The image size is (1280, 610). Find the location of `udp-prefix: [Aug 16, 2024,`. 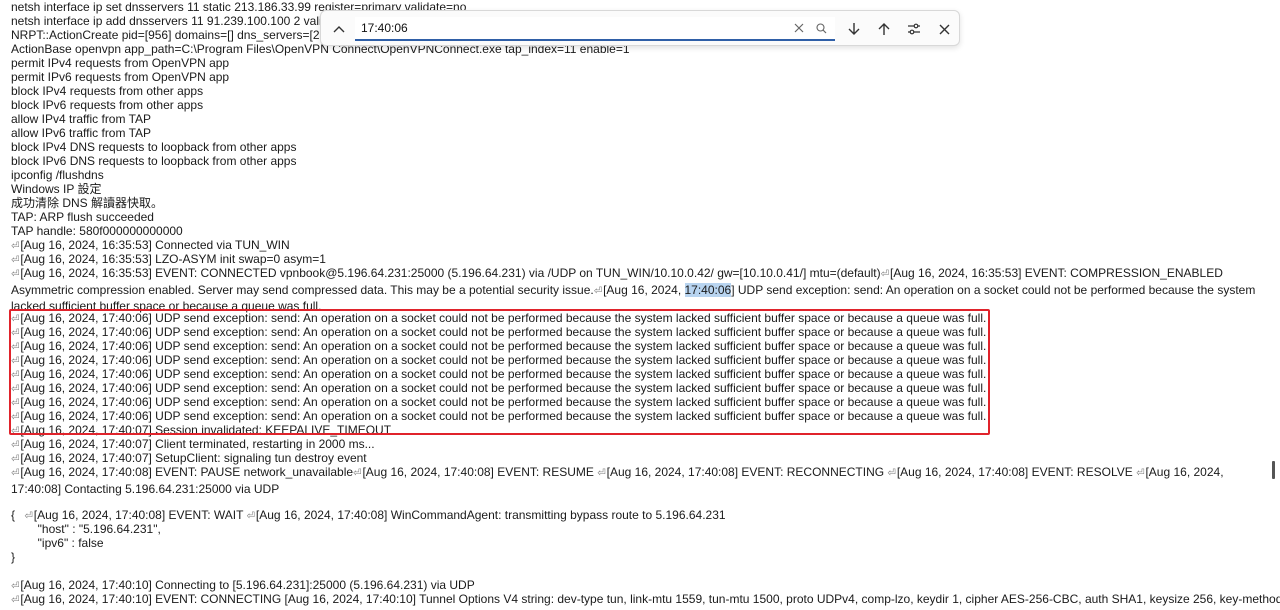

udp-prefix: [Aug 16, 2024, is located at coordinates (644, 289).